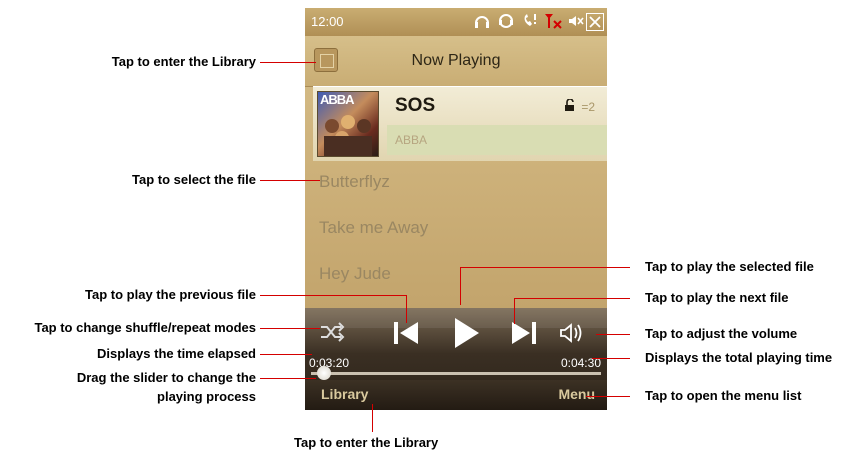 This screenshot has width=854, height=455. What do you see at coordinates (466, 335) in the screenshot?
I see `play-button` at bounding box center [466, 335].